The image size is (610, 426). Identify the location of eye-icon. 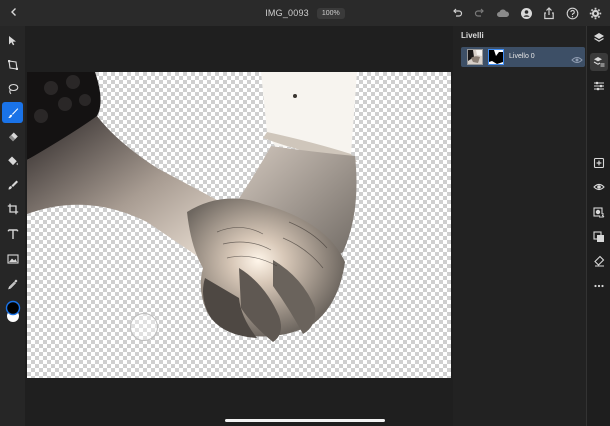
(577, 60).